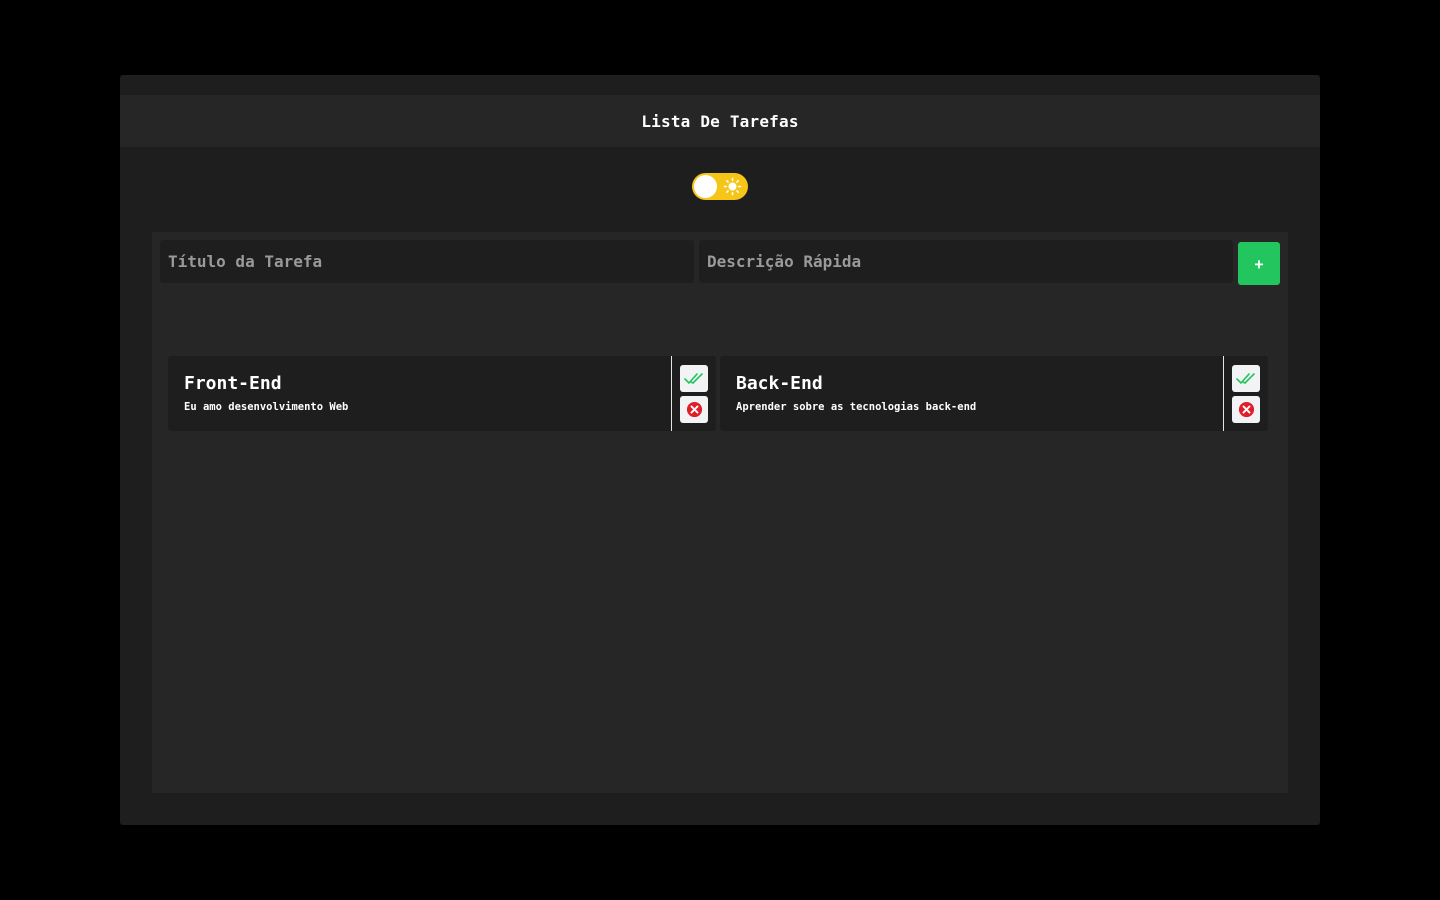 This screenshot has height=900, width=1440. I want to click on task-description: Aprender sobre as tecnologias back-end, so click(856, 407).